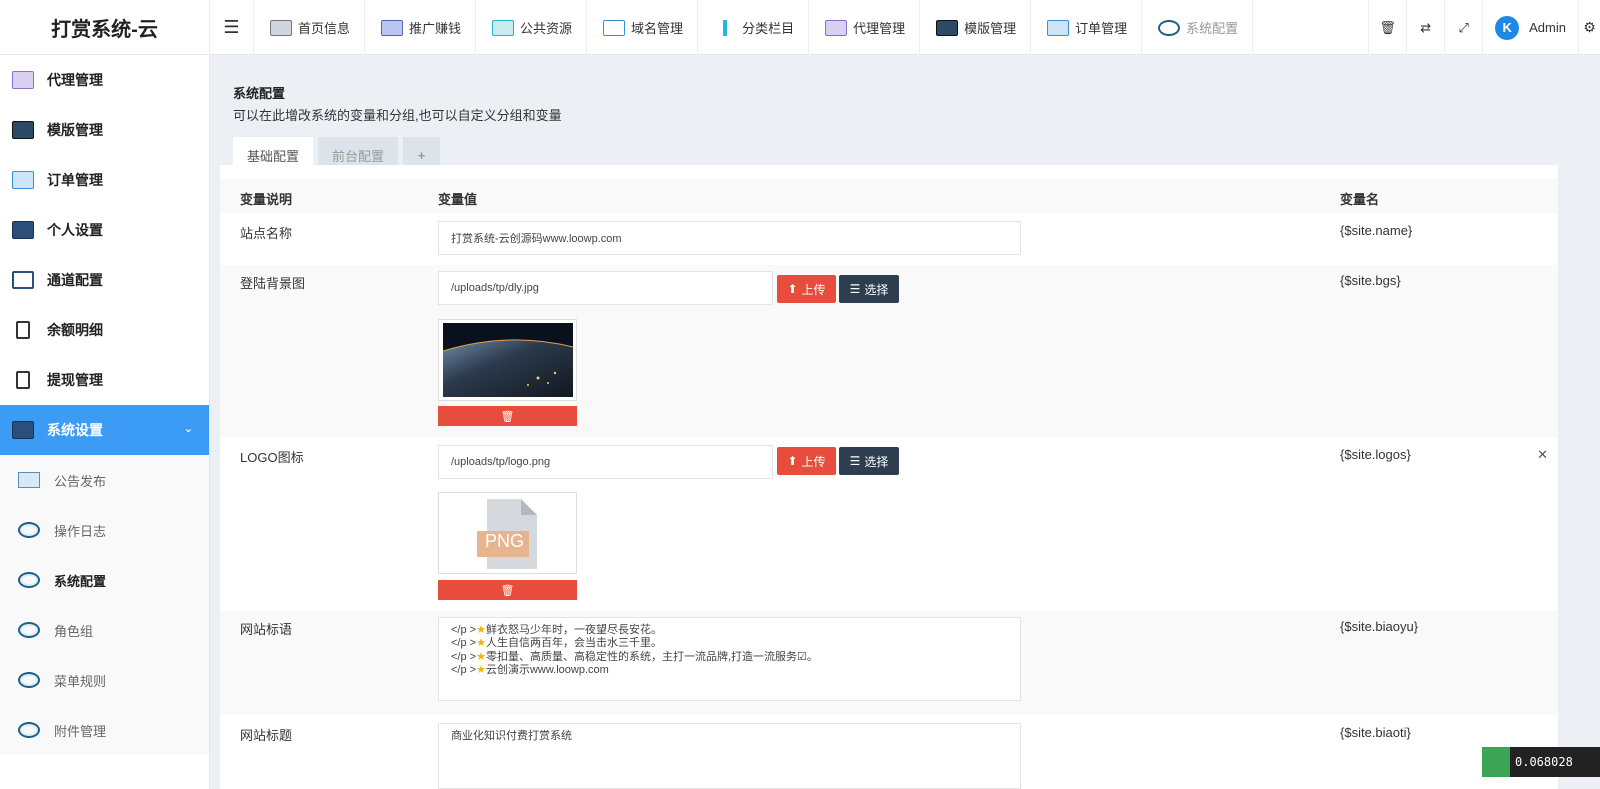 Image resolution: width=1600 pixels, height=789 pixels. Describe the element at coordinates (1198, 27) in the screenshot. I see `topnav-item-system-config: 系统配置` at that location.